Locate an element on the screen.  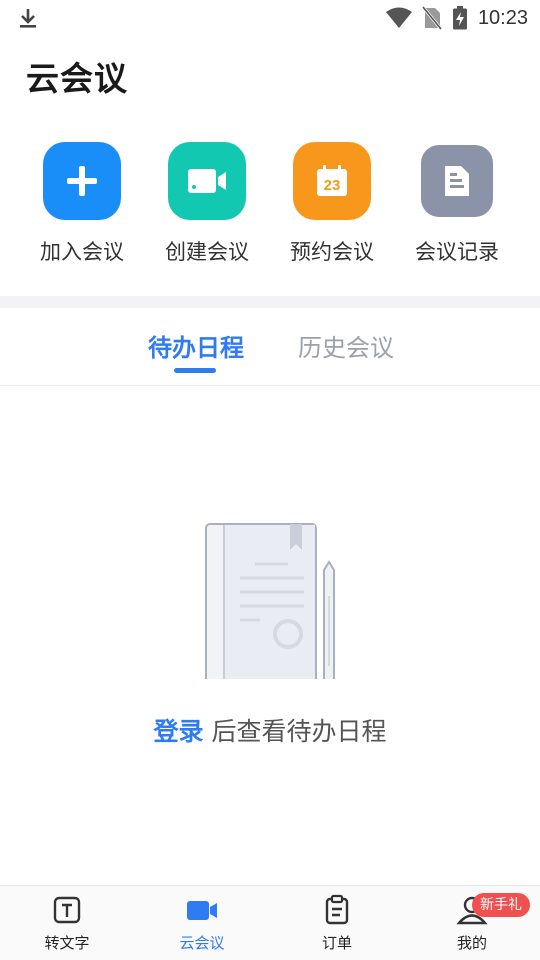
meeting-records-tile is located at coordinates (457, 181).